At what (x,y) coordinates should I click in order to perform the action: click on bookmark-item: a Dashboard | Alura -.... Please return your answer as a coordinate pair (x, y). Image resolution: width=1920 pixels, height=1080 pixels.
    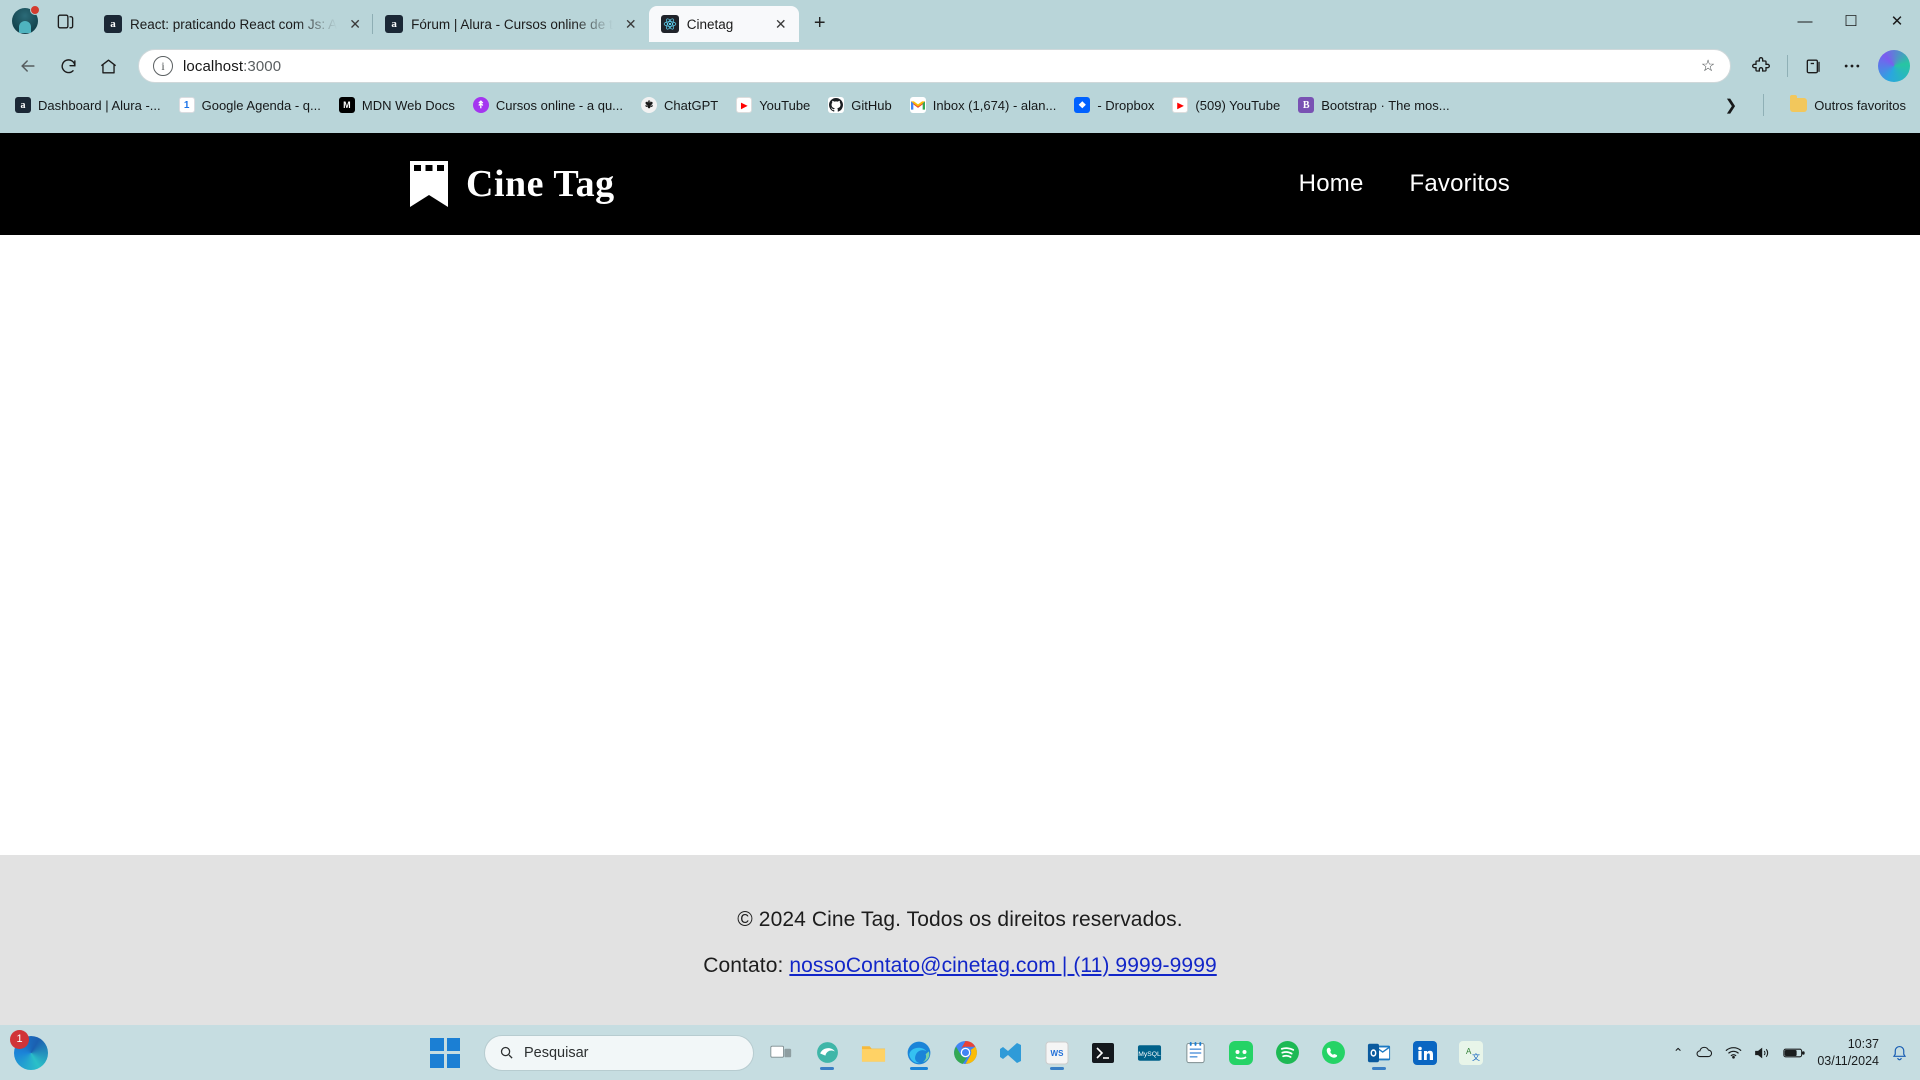
    Looking at the image, I should click on (88, 105).